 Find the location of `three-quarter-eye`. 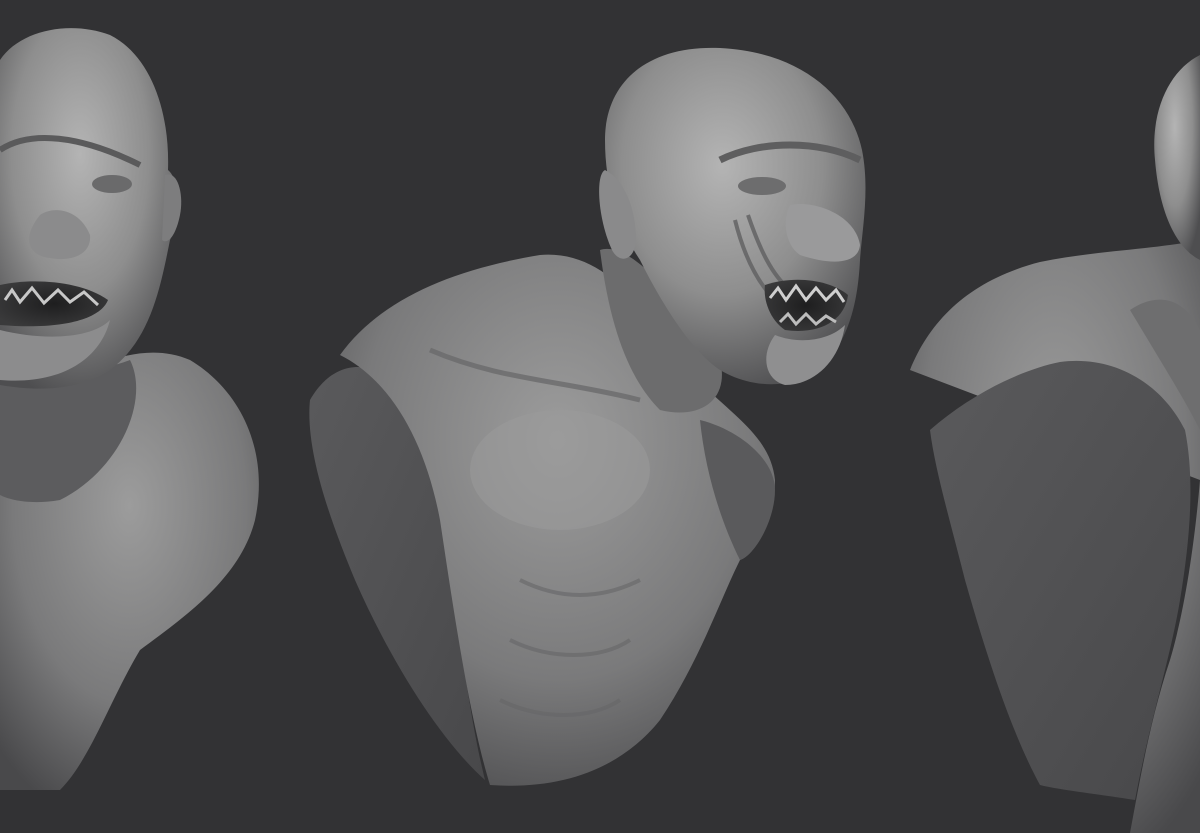

three-quarter-eye is located at coordinates (762, 186).